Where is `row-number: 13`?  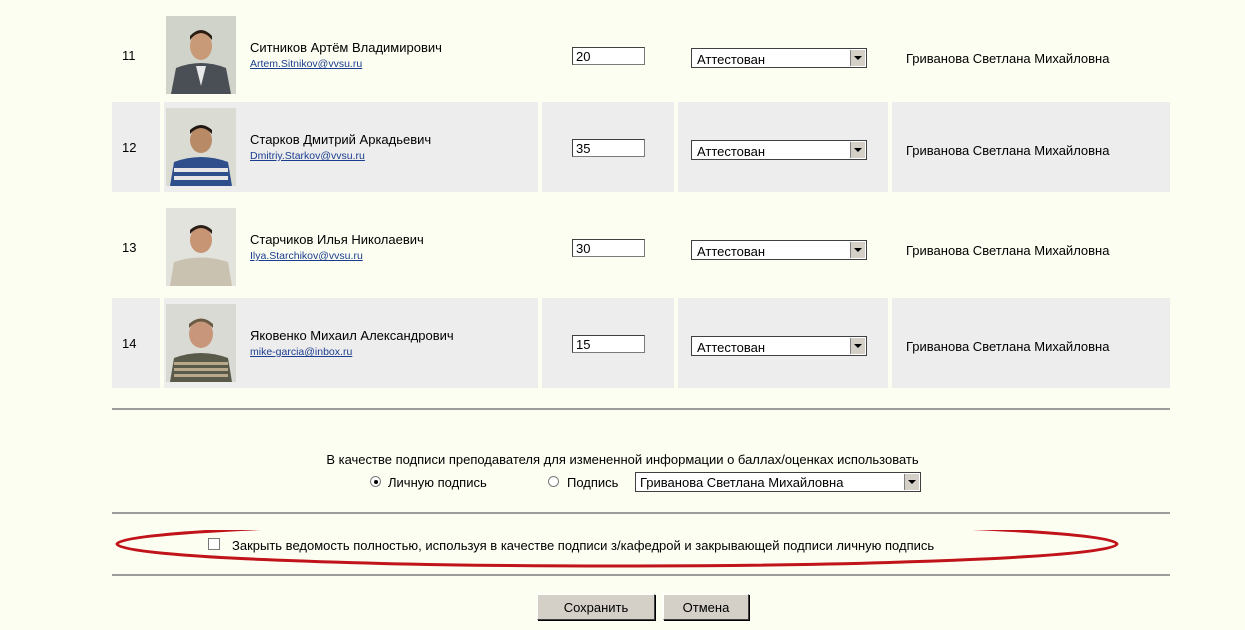
row-number: 13 is located at coordinates (129, 247).